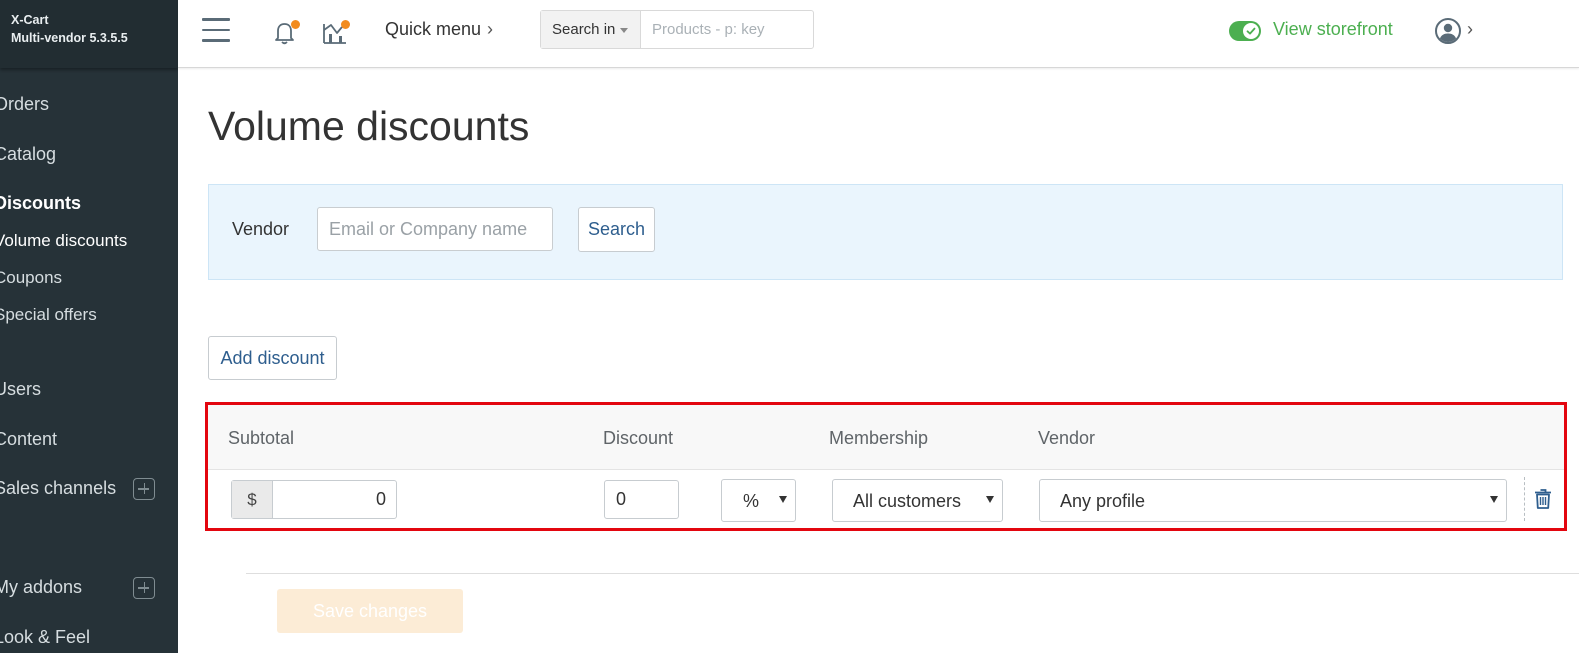 Image resolution: width=1579 pixels, height=653 pixels. I want to click on sidebar-item-orders: Orders, so click(24, 104).